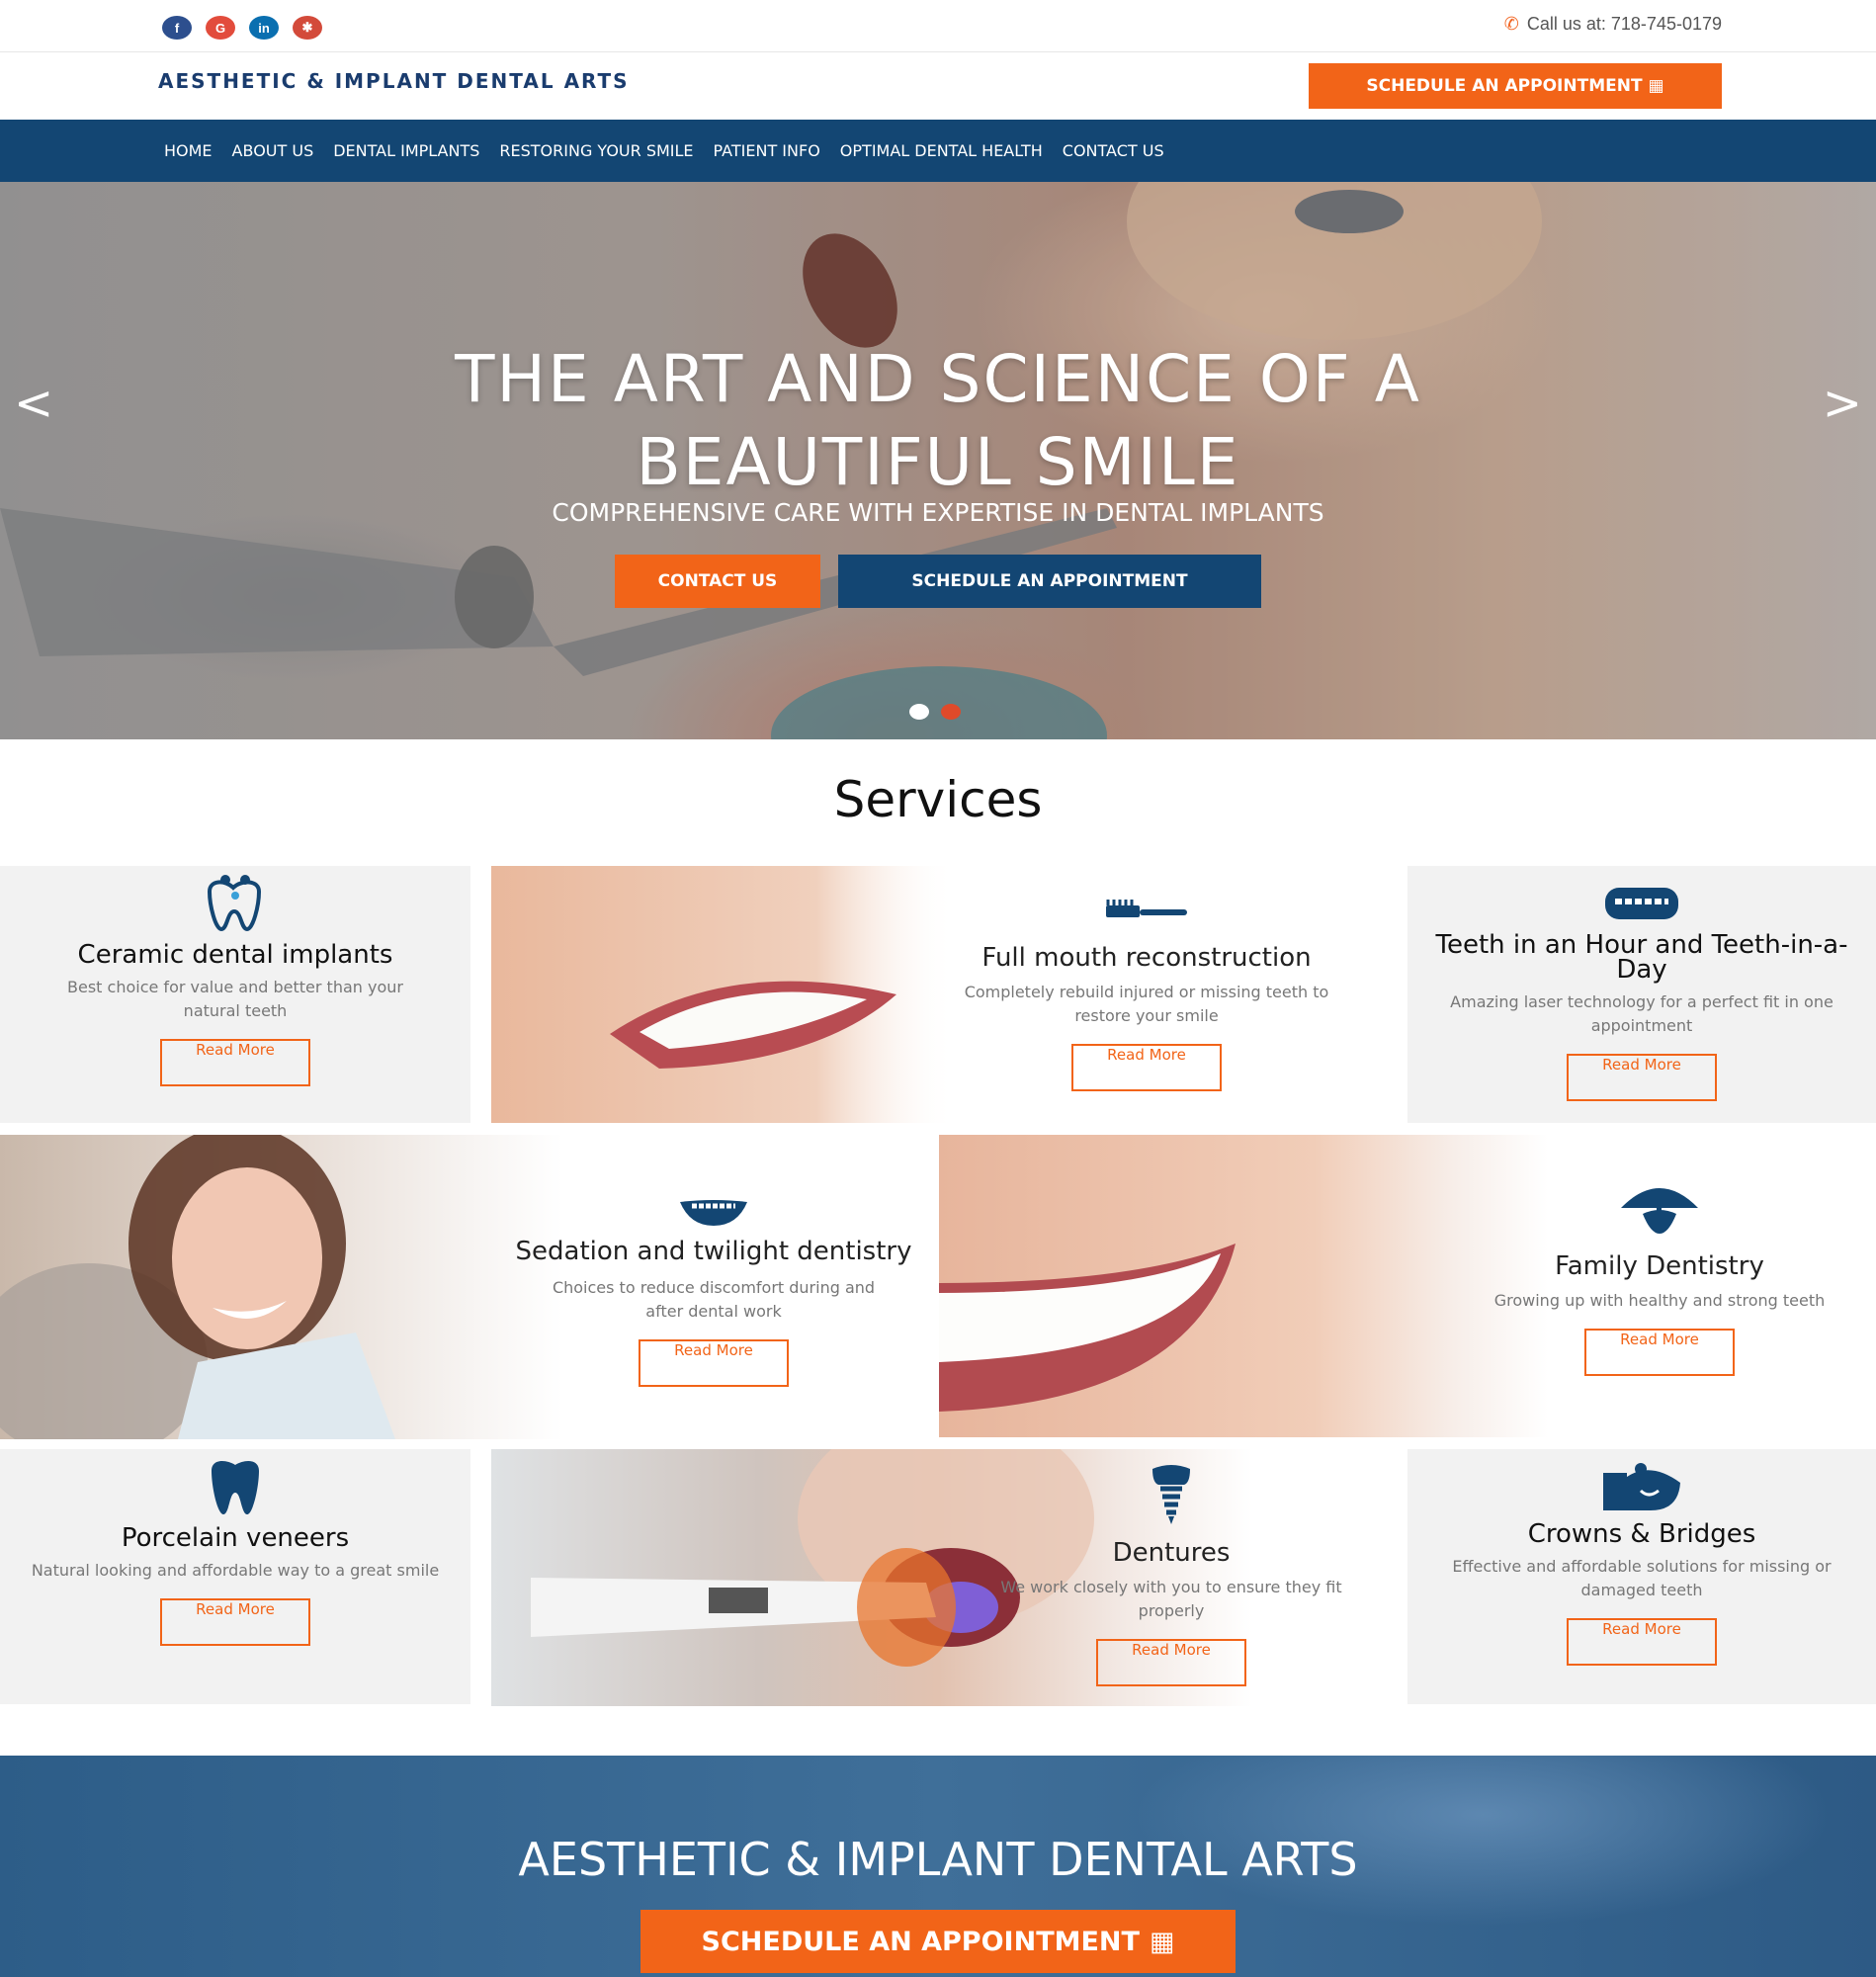 The image size is (1876, 1977). What do you see at coordinates (717, 582) in the screenshot?
I see `hero-contact-button: CONTACT US` at bounding box center [717, 582].